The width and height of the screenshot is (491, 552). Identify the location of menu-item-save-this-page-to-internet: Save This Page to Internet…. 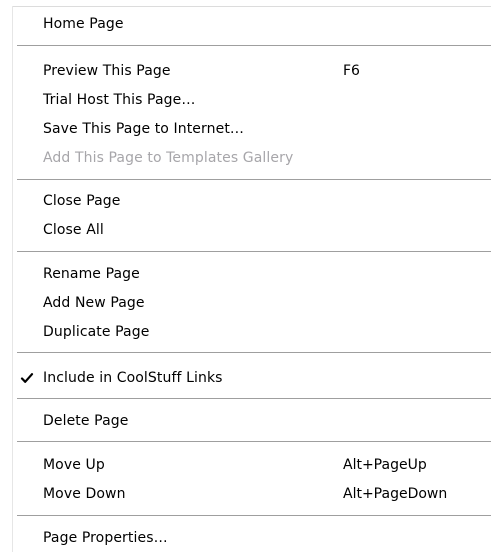
(245, 128).